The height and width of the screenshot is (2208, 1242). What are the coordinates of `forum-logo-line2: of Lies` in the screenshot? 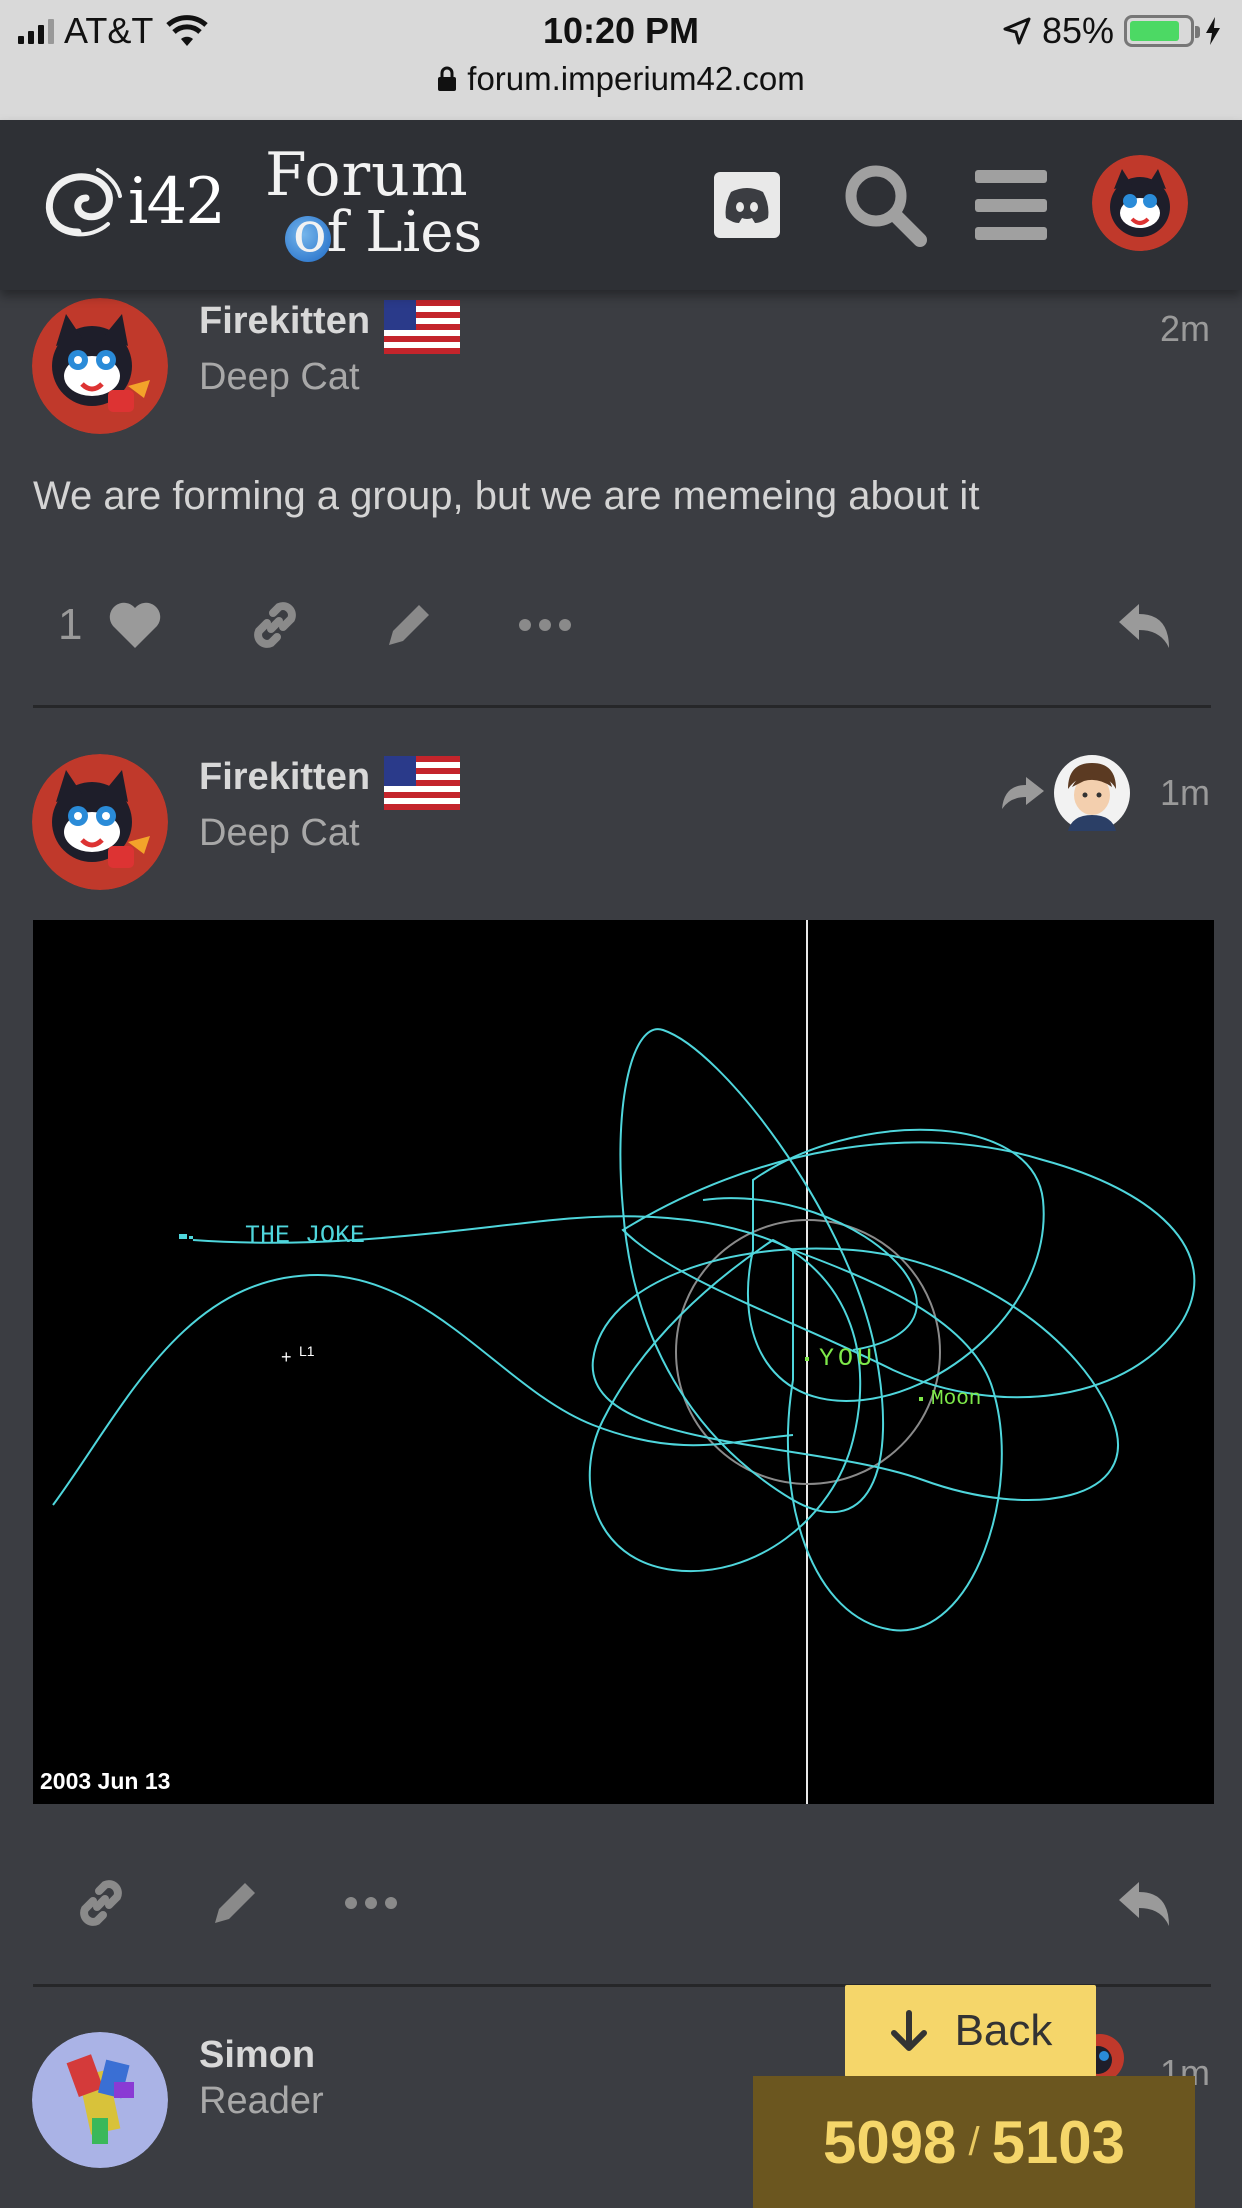 It's located at (388, 232).